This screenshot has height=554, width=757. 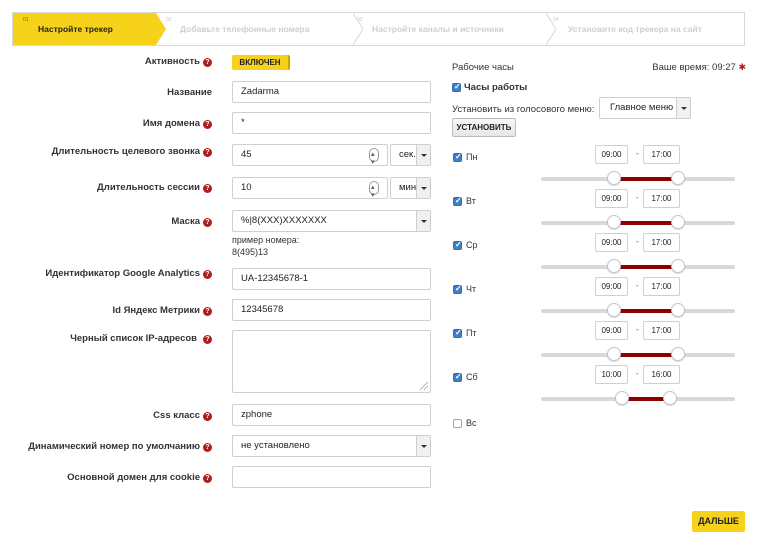 What do you see at coordinates (331, 361) in the screenshot?
I see `blacklist-textarea` at bounding box center [331, 361].